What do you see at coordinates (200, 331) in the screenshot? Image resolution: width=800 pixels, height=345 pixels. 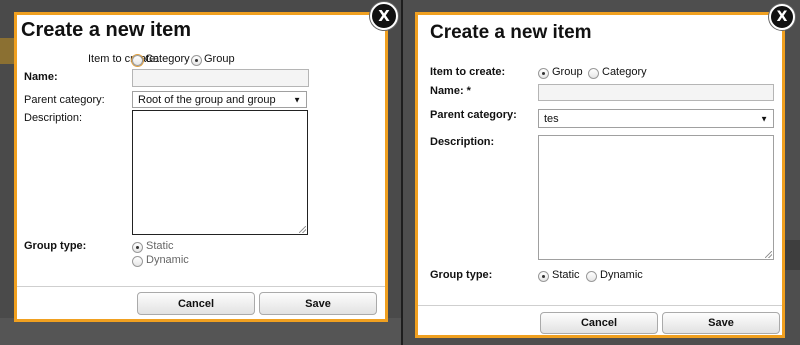 I see `background-footer` at bounding box center [200, 331].